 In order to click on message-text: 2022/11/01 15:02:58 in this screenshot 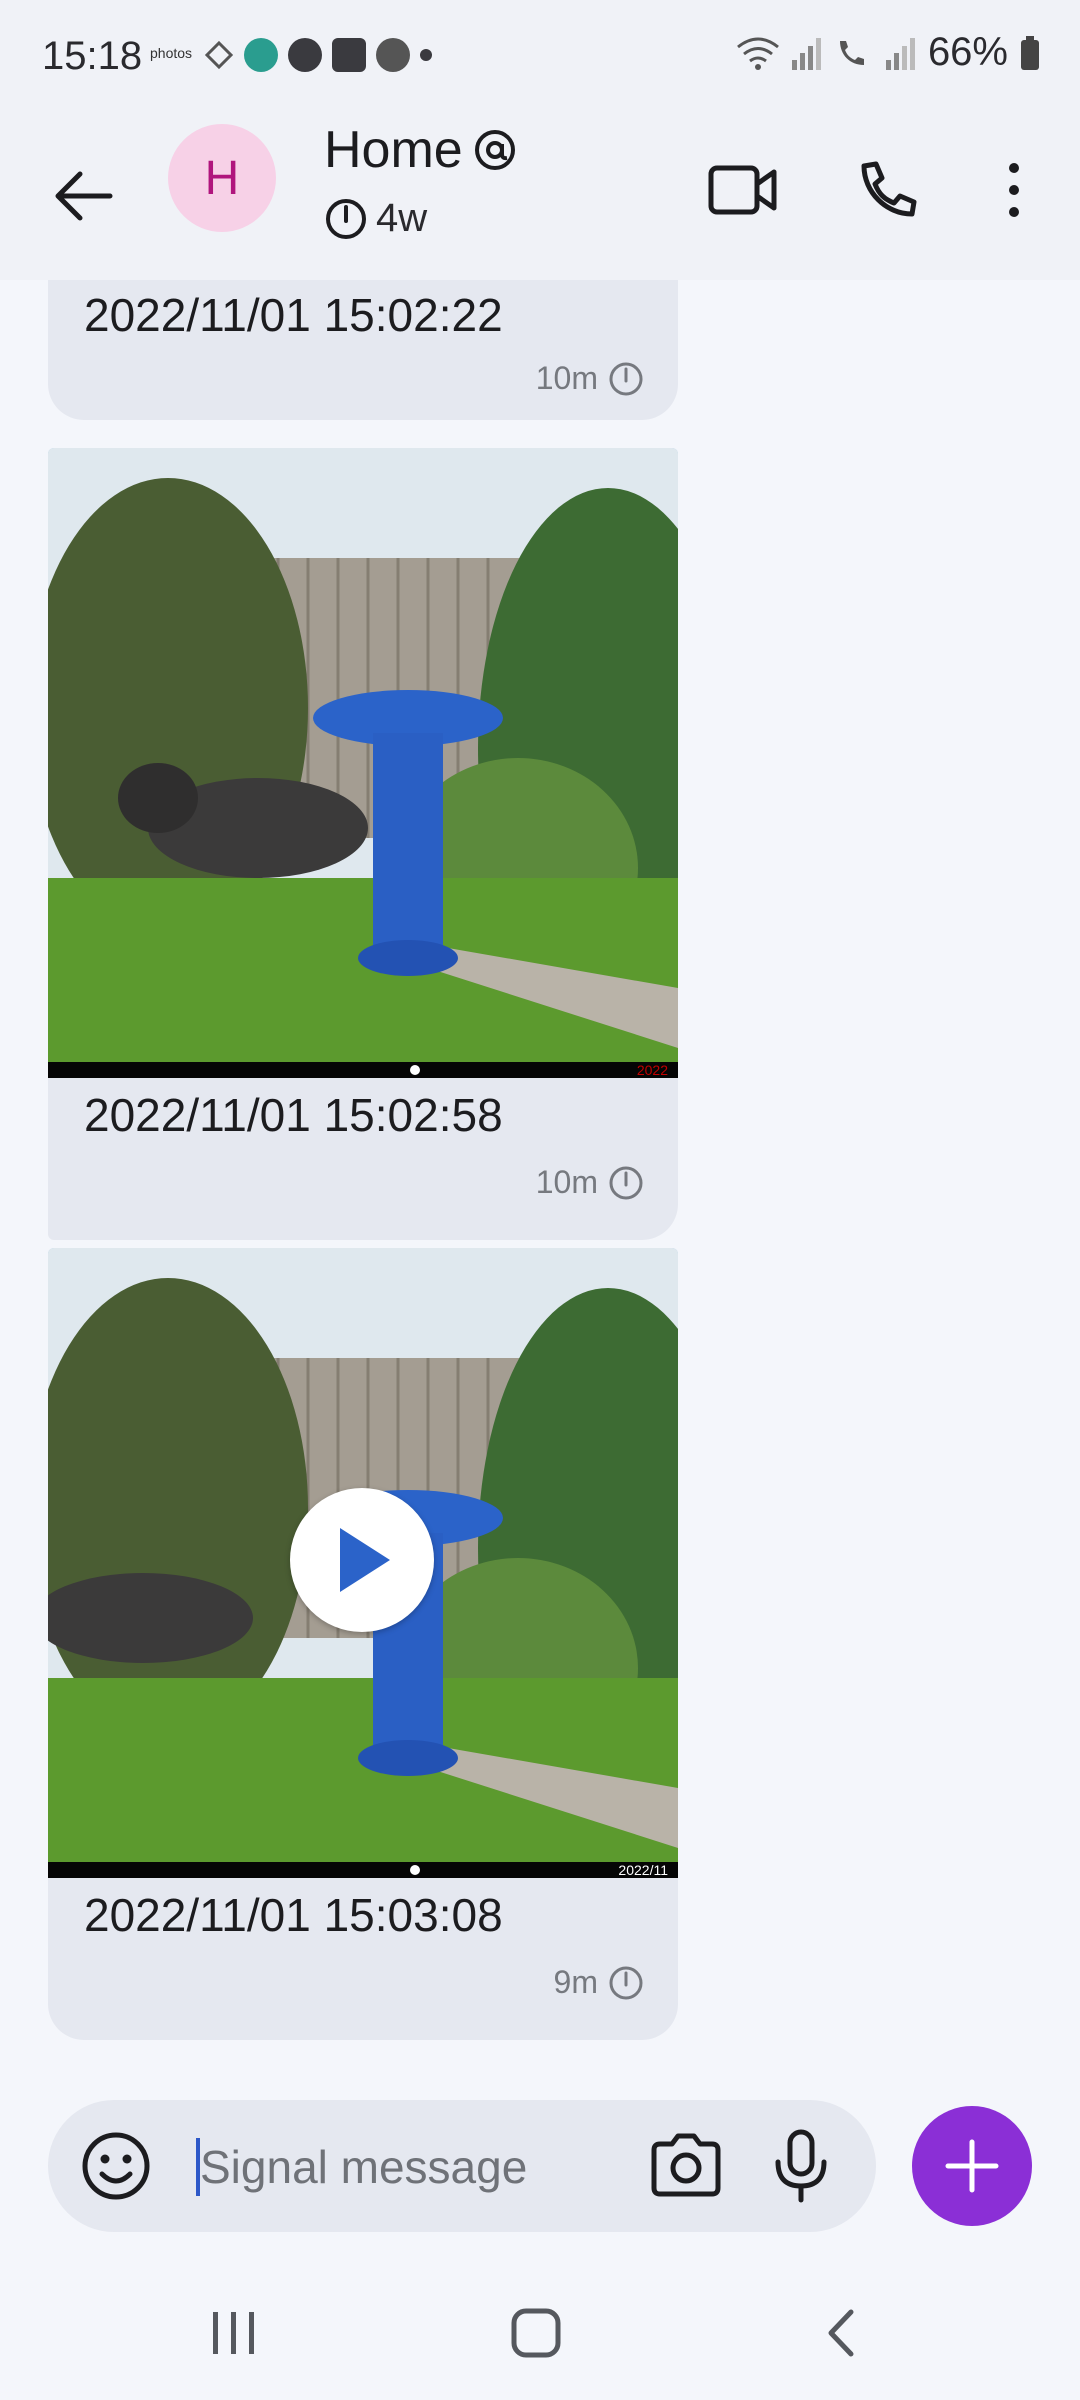, I will do `click(293, 1115)`.